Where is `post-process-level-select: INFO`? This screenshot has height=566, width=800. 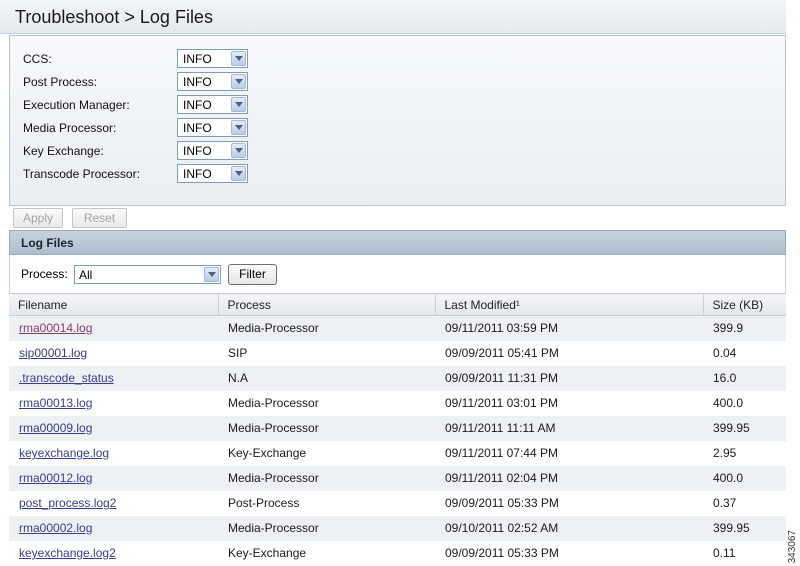
post-process-level-select: INFO is located at coordinates (212, 81).